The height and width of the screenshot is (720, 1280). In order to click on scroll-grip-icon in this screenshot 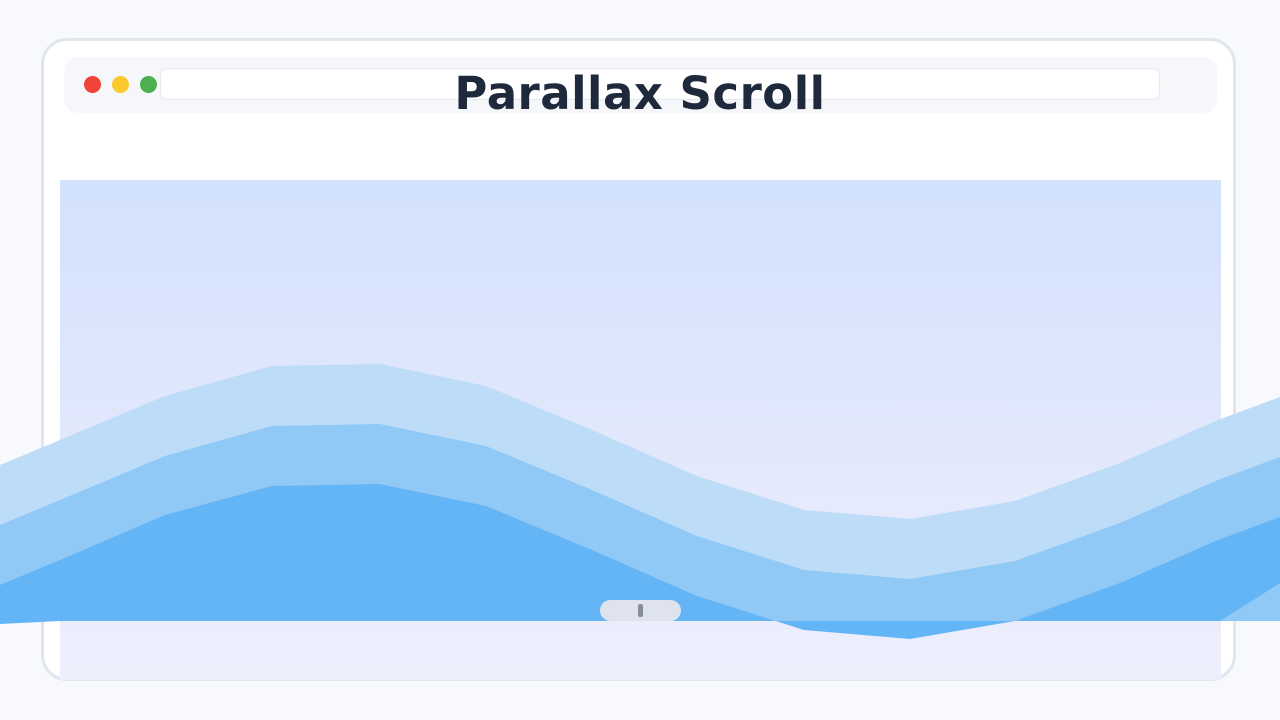, I will do `click(640, 610)`.